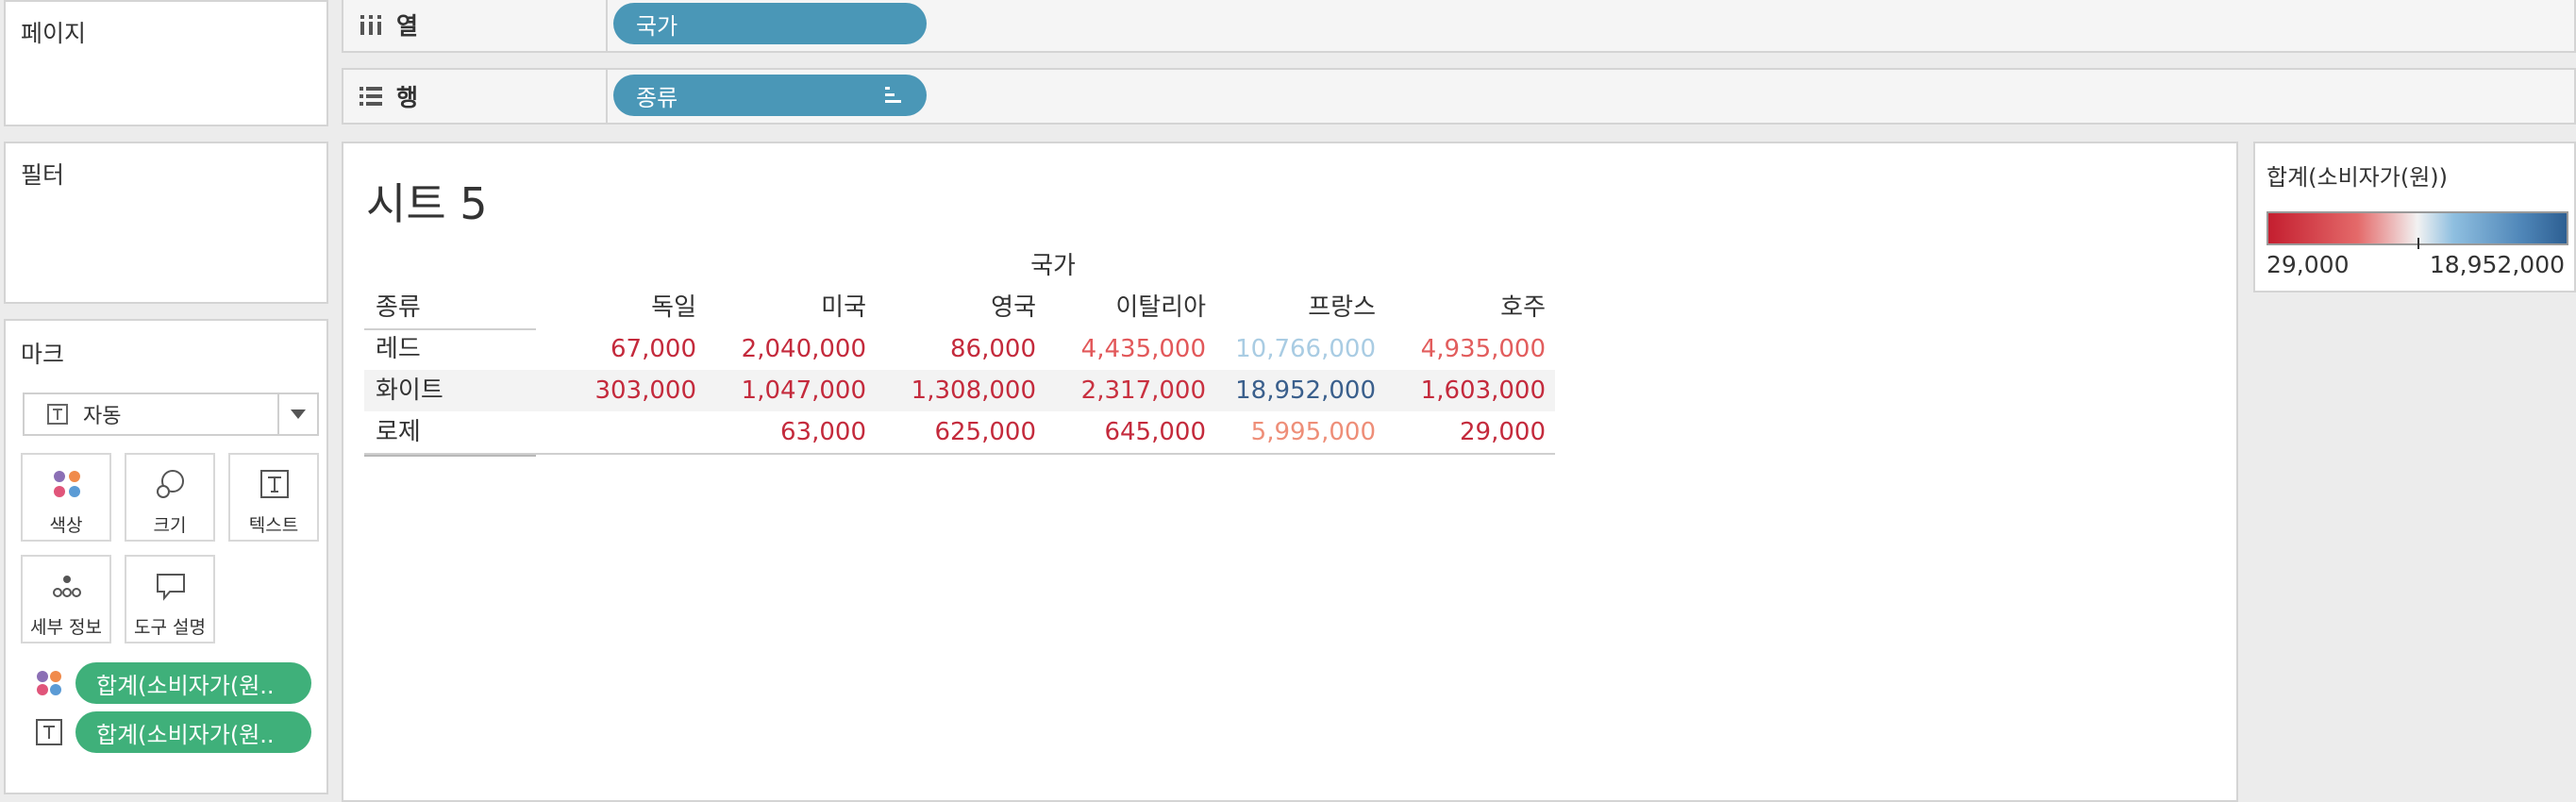 The height and width of the screenshot is (802, 2576). I want to click on legend-title: 합계(소비자가(원)), so click(2358, 177).